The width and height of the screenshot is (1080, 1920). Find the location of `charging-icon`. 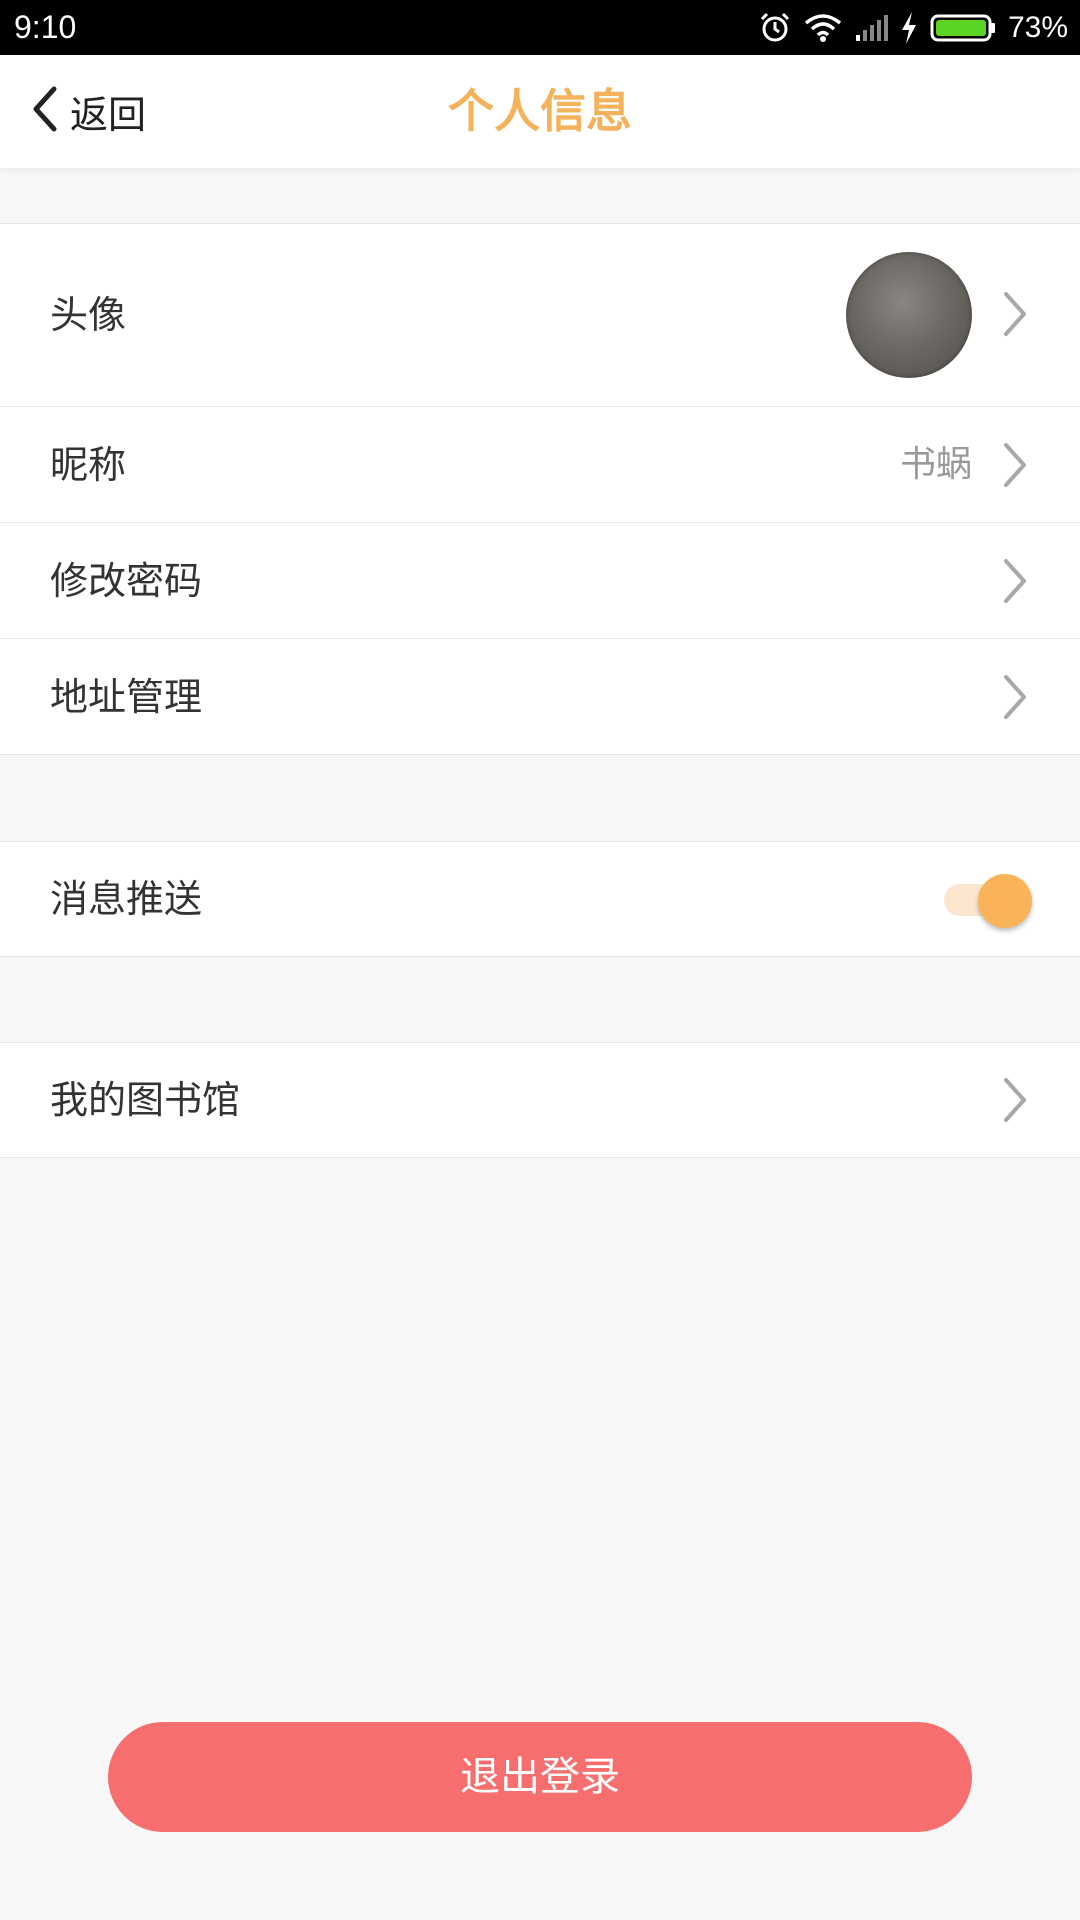

charging-icon is located at coordinates (909, 28).